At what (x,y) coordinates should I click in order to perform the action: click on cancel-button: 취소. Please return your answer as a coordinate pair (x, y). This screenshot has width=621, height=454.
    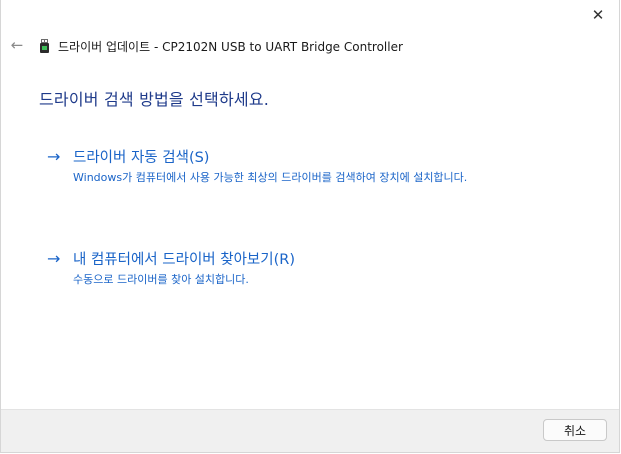
    Looking at the image, I should click on (575, 430).